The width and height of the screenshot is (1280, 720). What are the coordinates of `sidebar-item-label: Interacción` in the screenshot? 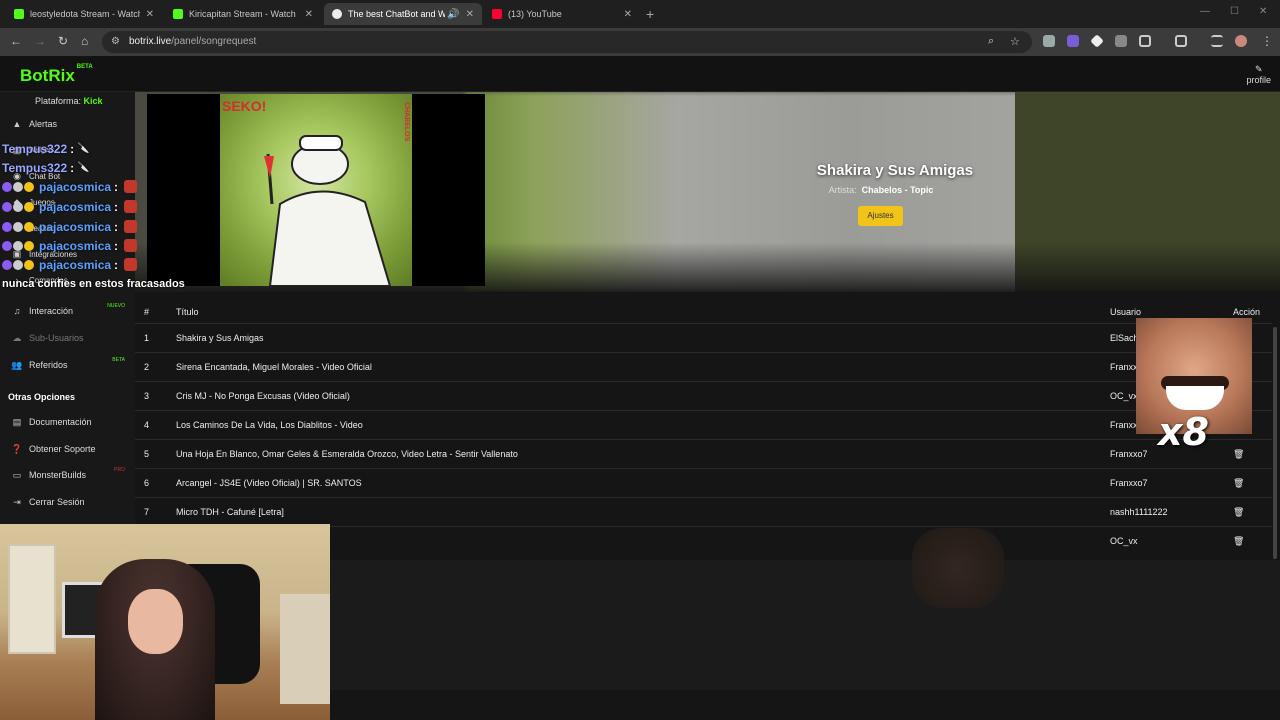 It's located at (51, 311).